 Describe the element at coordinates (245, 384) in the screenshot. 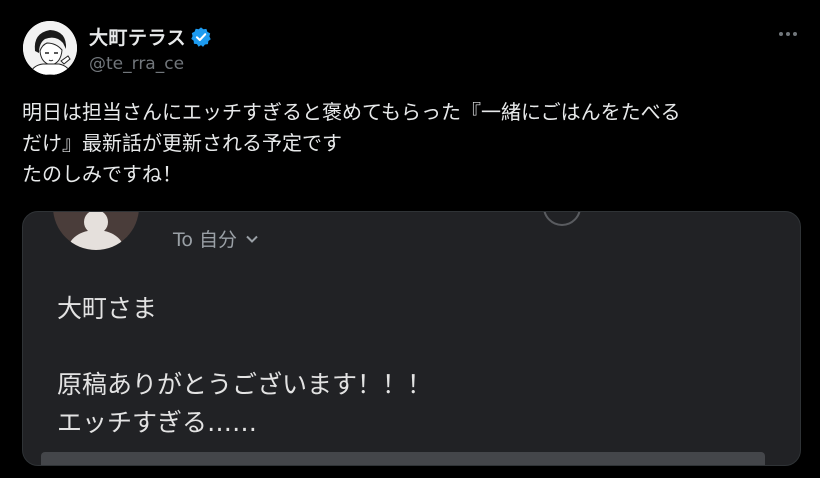

I see `email-body-line: 原稿ありがとうございます！！！` at that location.